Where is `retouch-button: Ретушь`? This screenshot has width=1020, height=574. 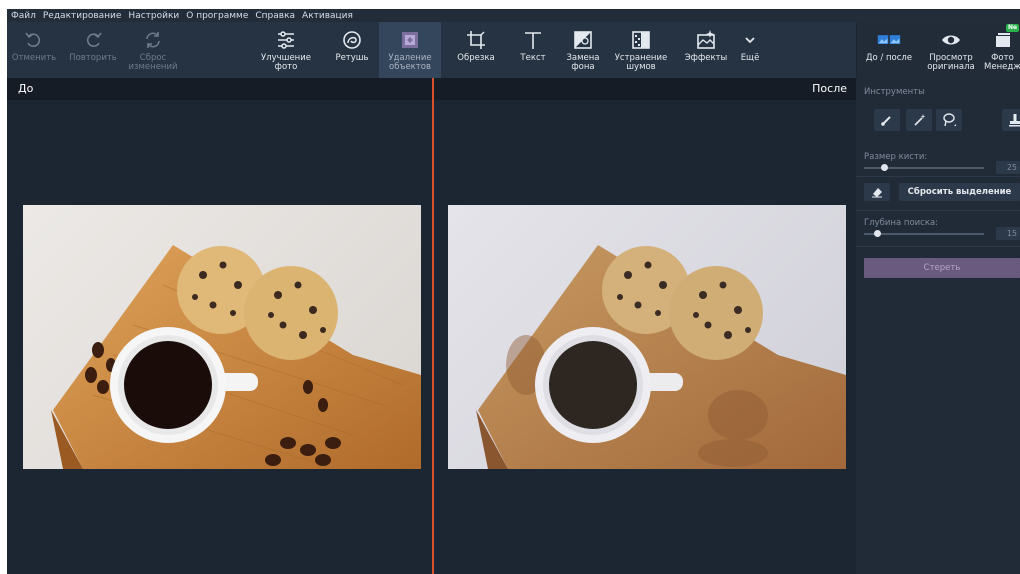 retouch-button: Ретушь is located at coordinates (352, 50).